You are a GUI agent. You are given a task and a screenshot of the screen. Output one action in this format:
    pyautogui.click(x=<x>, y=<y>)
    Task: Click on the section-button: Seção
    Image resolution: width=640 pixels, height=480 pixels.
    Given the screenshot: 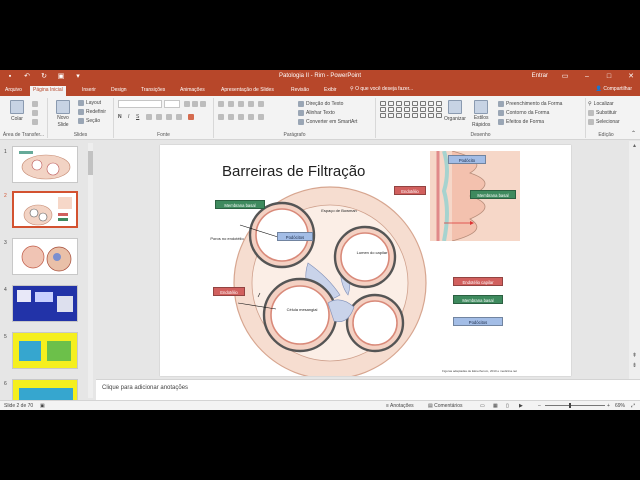 What is the action you would take?
    pyautogui.click(x=89, y=121)
    